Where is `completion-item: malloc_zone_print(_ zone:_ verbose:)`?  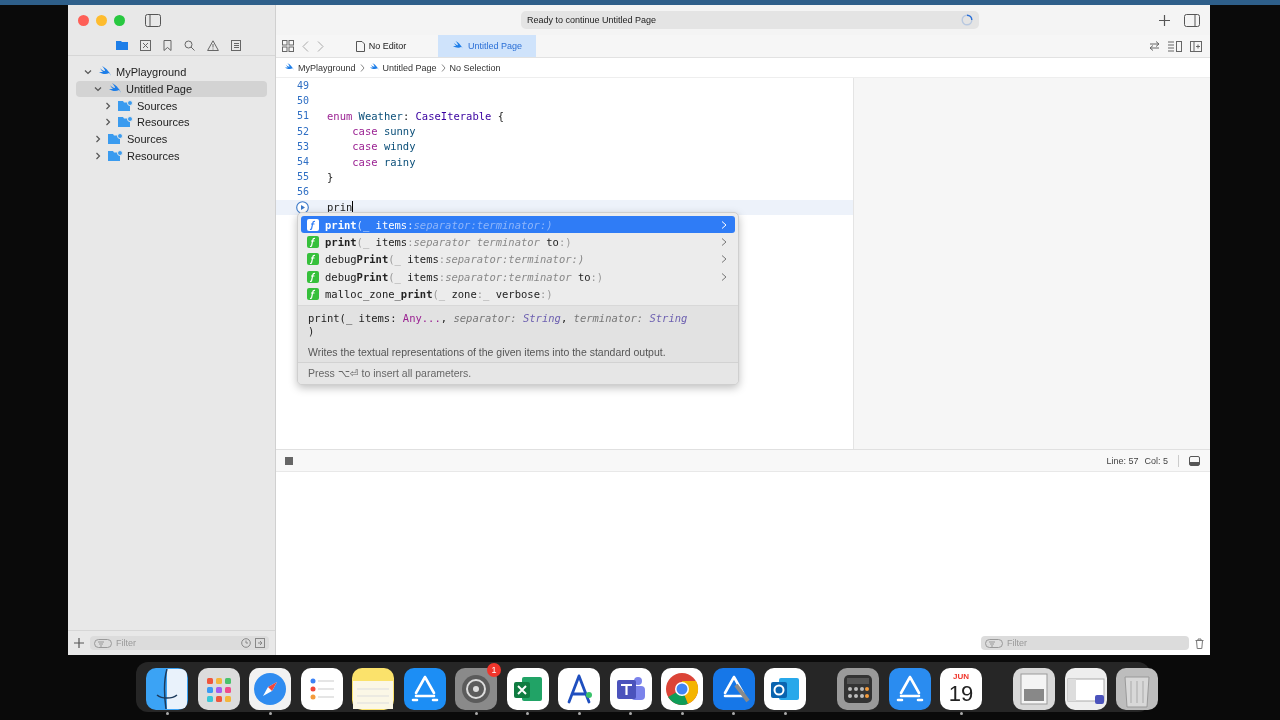 completion-item: malloc_zone_print(_ zone:_ verbose:) is located at coordinates (518, 294).